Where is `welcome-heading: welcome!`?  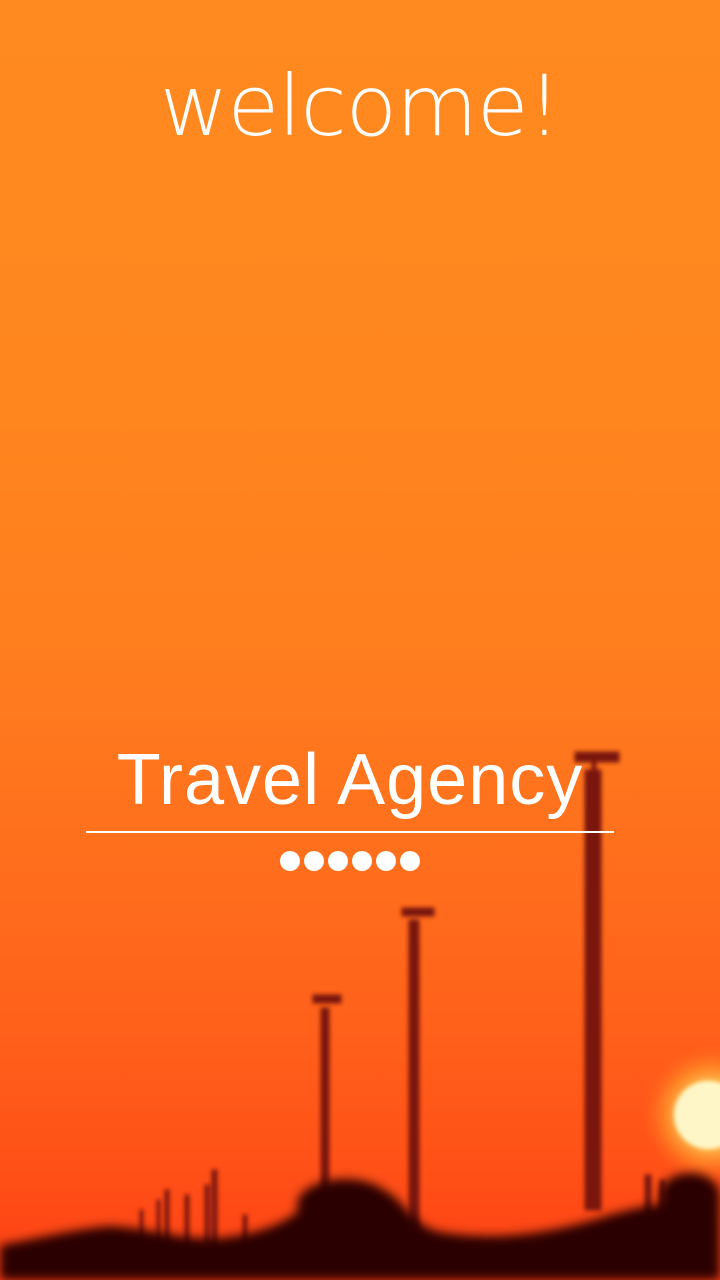 welcome-heading: welcome! is located at coordinates (360, 106).